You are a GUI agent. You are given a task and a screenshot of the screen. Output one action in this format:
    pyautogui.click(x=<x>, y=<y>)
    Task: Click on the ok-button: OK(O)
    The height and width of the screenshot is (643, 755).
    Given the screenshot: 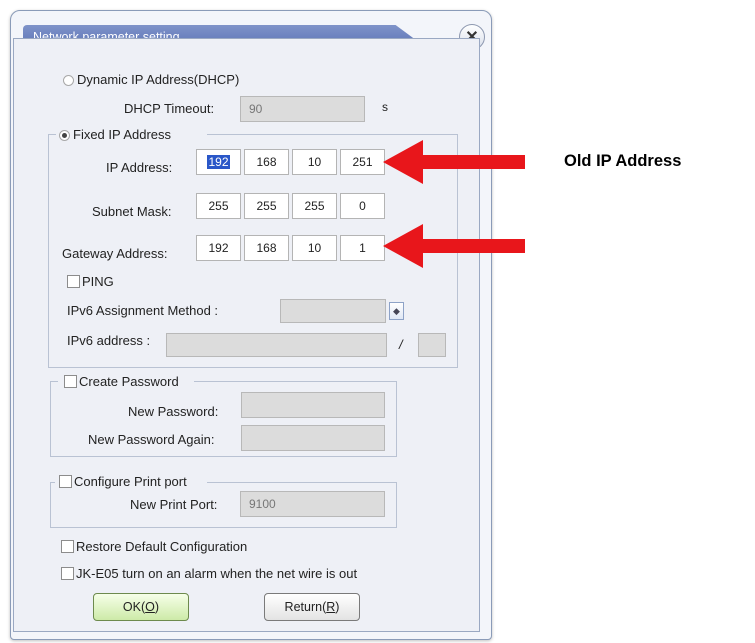 What is the action you would take?
    pyautogui.click(x=141, y=607)
    